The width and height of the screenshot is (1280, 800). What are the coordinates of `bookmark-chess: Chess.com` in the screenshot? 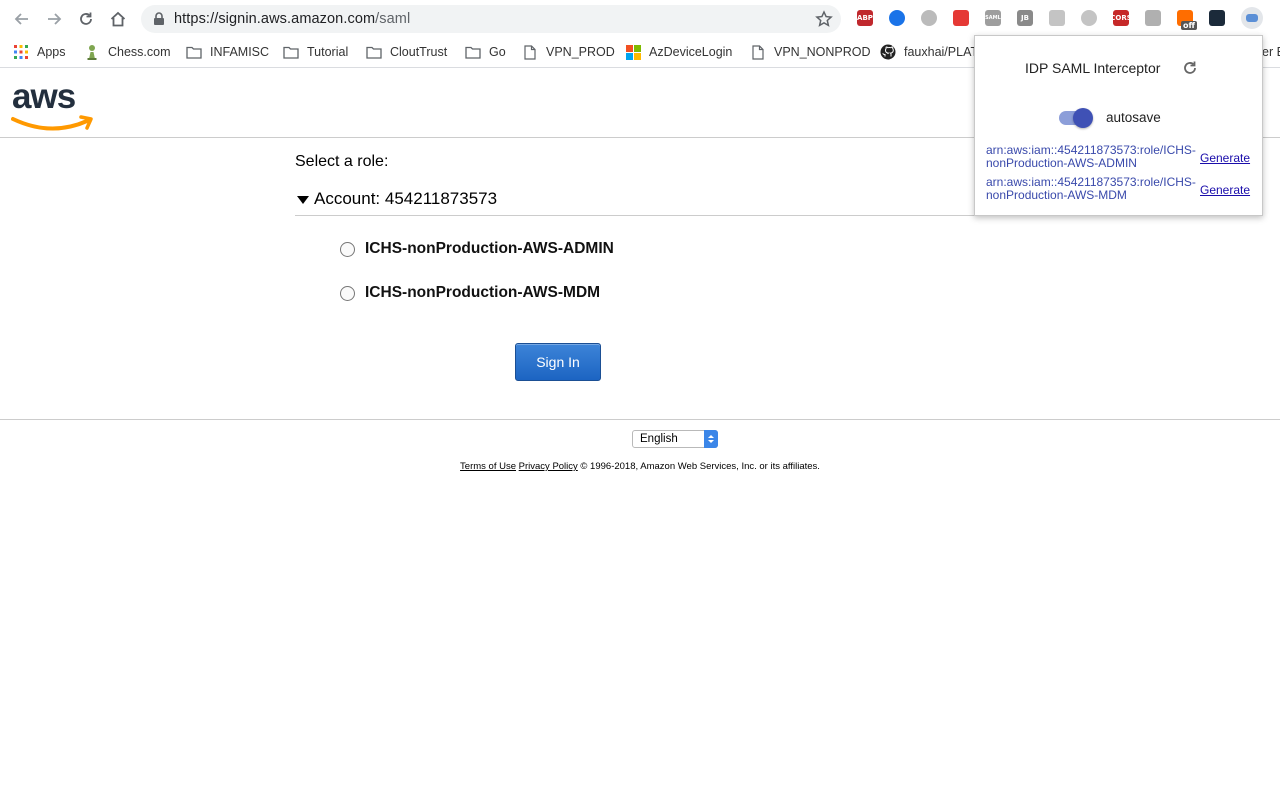 It's located at (127, 52).